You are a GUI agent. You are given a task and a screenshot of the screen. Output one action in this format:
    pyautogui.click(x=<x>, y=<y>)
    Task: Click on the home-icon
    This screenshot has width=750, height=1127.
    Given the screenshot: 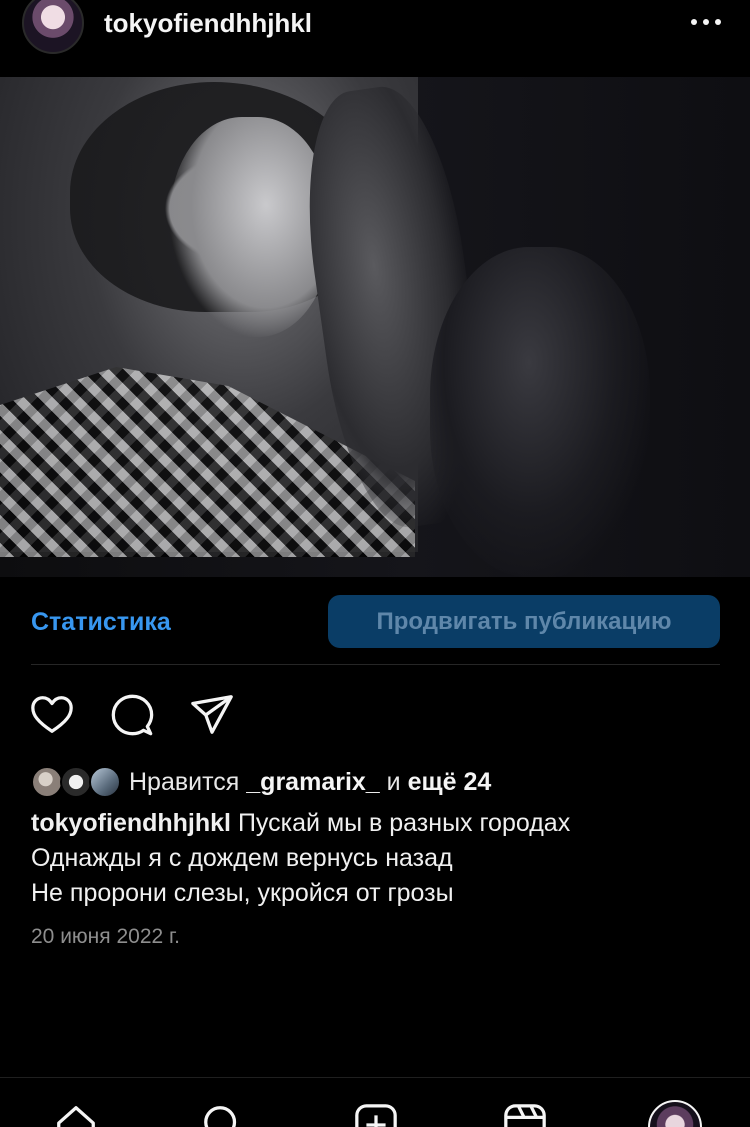 What is the action you would take?
    pyautogui.click(x=76, y=1114)
    